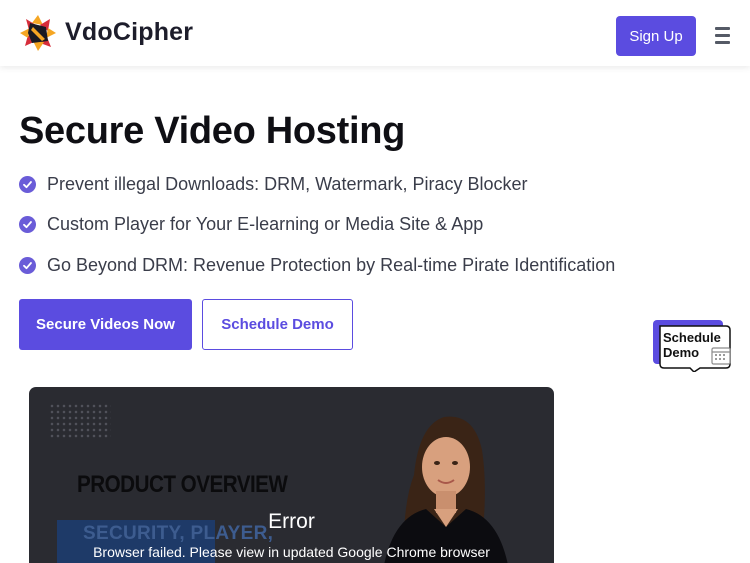 The image size is (750, 563). What do you see at coordinates (182, 484) in the screenshot?
I see `video-overlay-heading: PRODUCT OVERVIEW` at bounding box center [182, 484].